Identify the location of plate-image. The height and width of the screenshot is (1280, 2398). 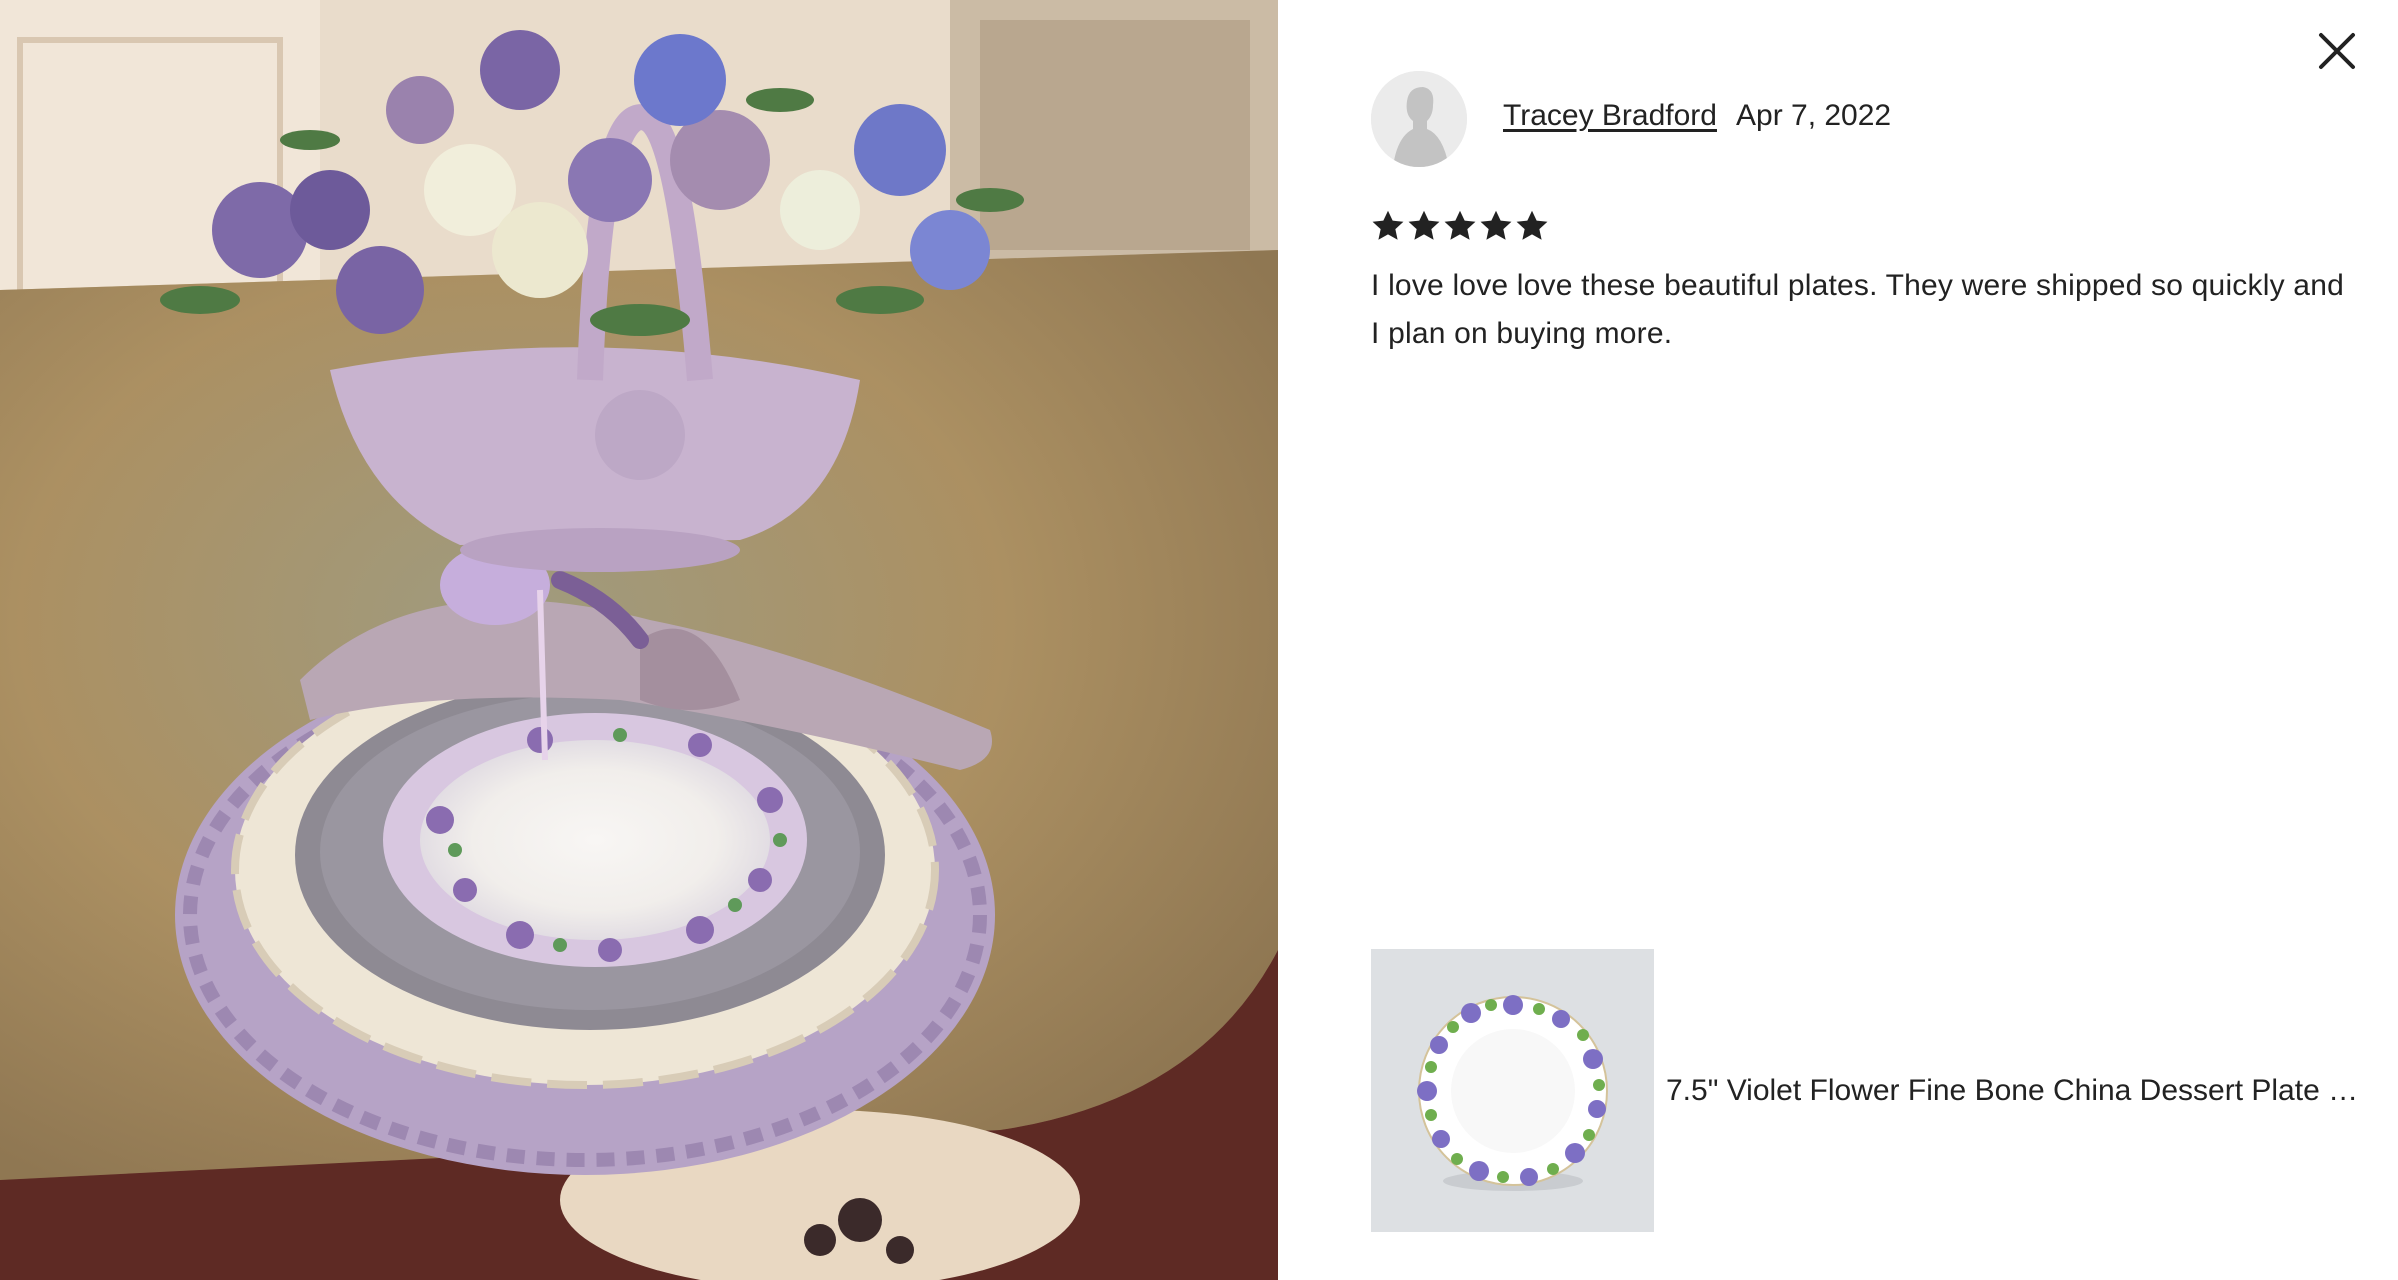
(1512, 1090).